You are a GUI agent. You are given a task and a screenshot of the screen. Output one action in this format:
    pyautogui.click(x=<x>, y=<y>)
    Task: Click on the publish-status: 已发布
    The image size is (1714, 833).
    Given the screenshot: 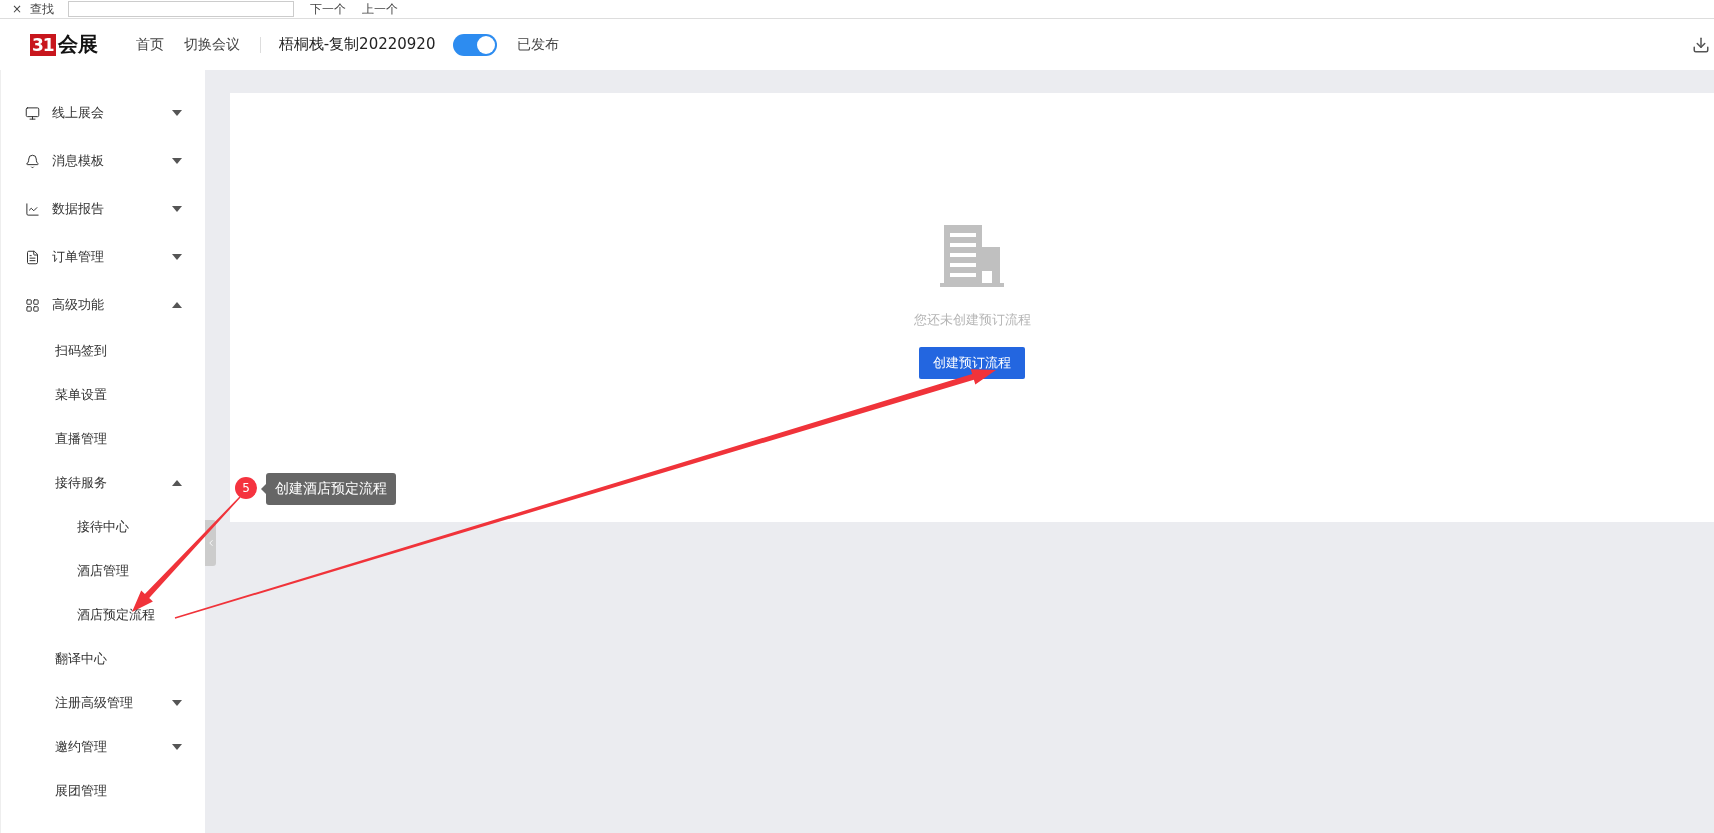 What is the action you would take?
    pyautogui.click(x=538, y=44)
    